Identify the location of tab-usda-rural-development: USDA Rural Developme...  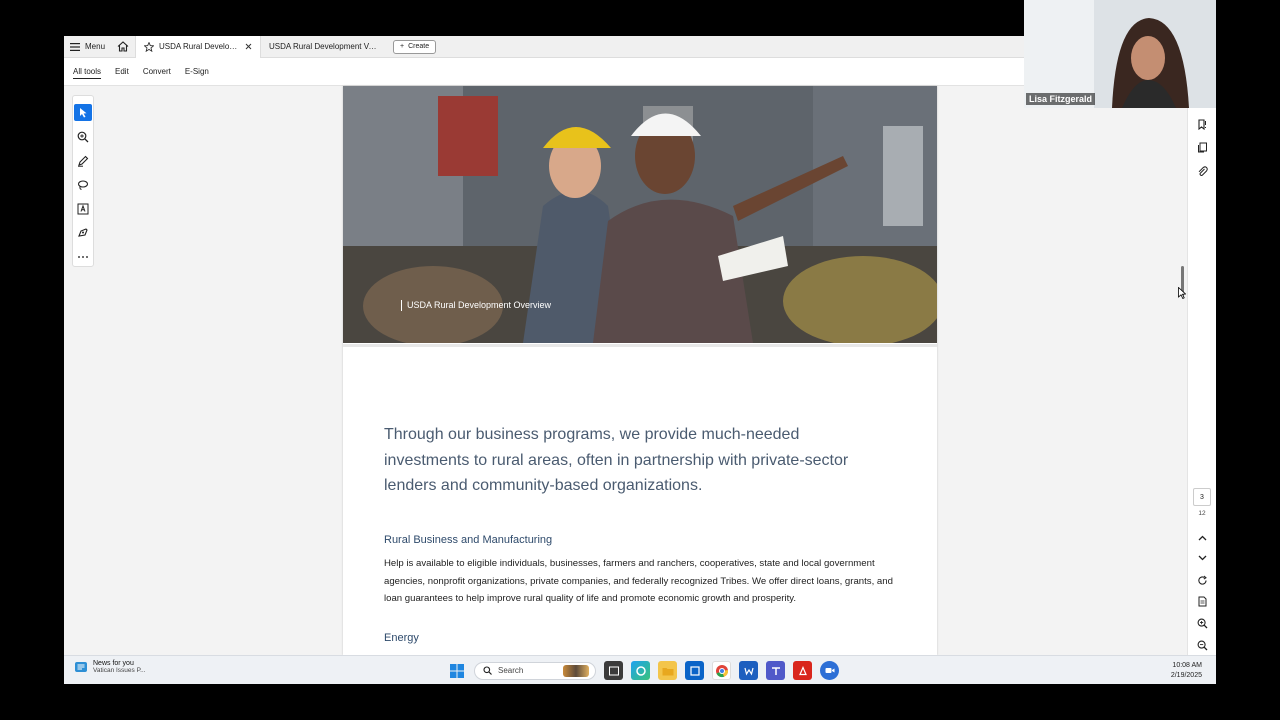
(198, 47).